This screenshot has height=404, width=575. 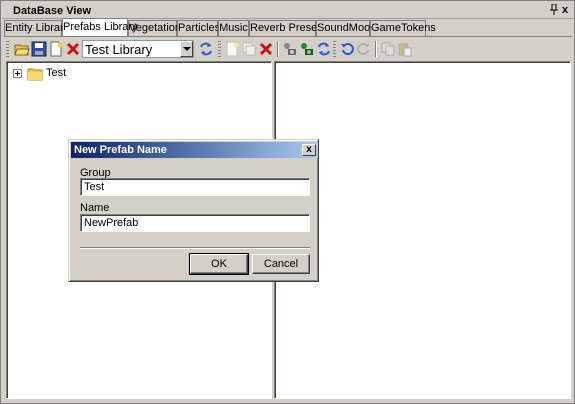 What do you see at coordinates (288, 36) in the screenshot?
I see `tab-divider` at bounding box center [288, 36].